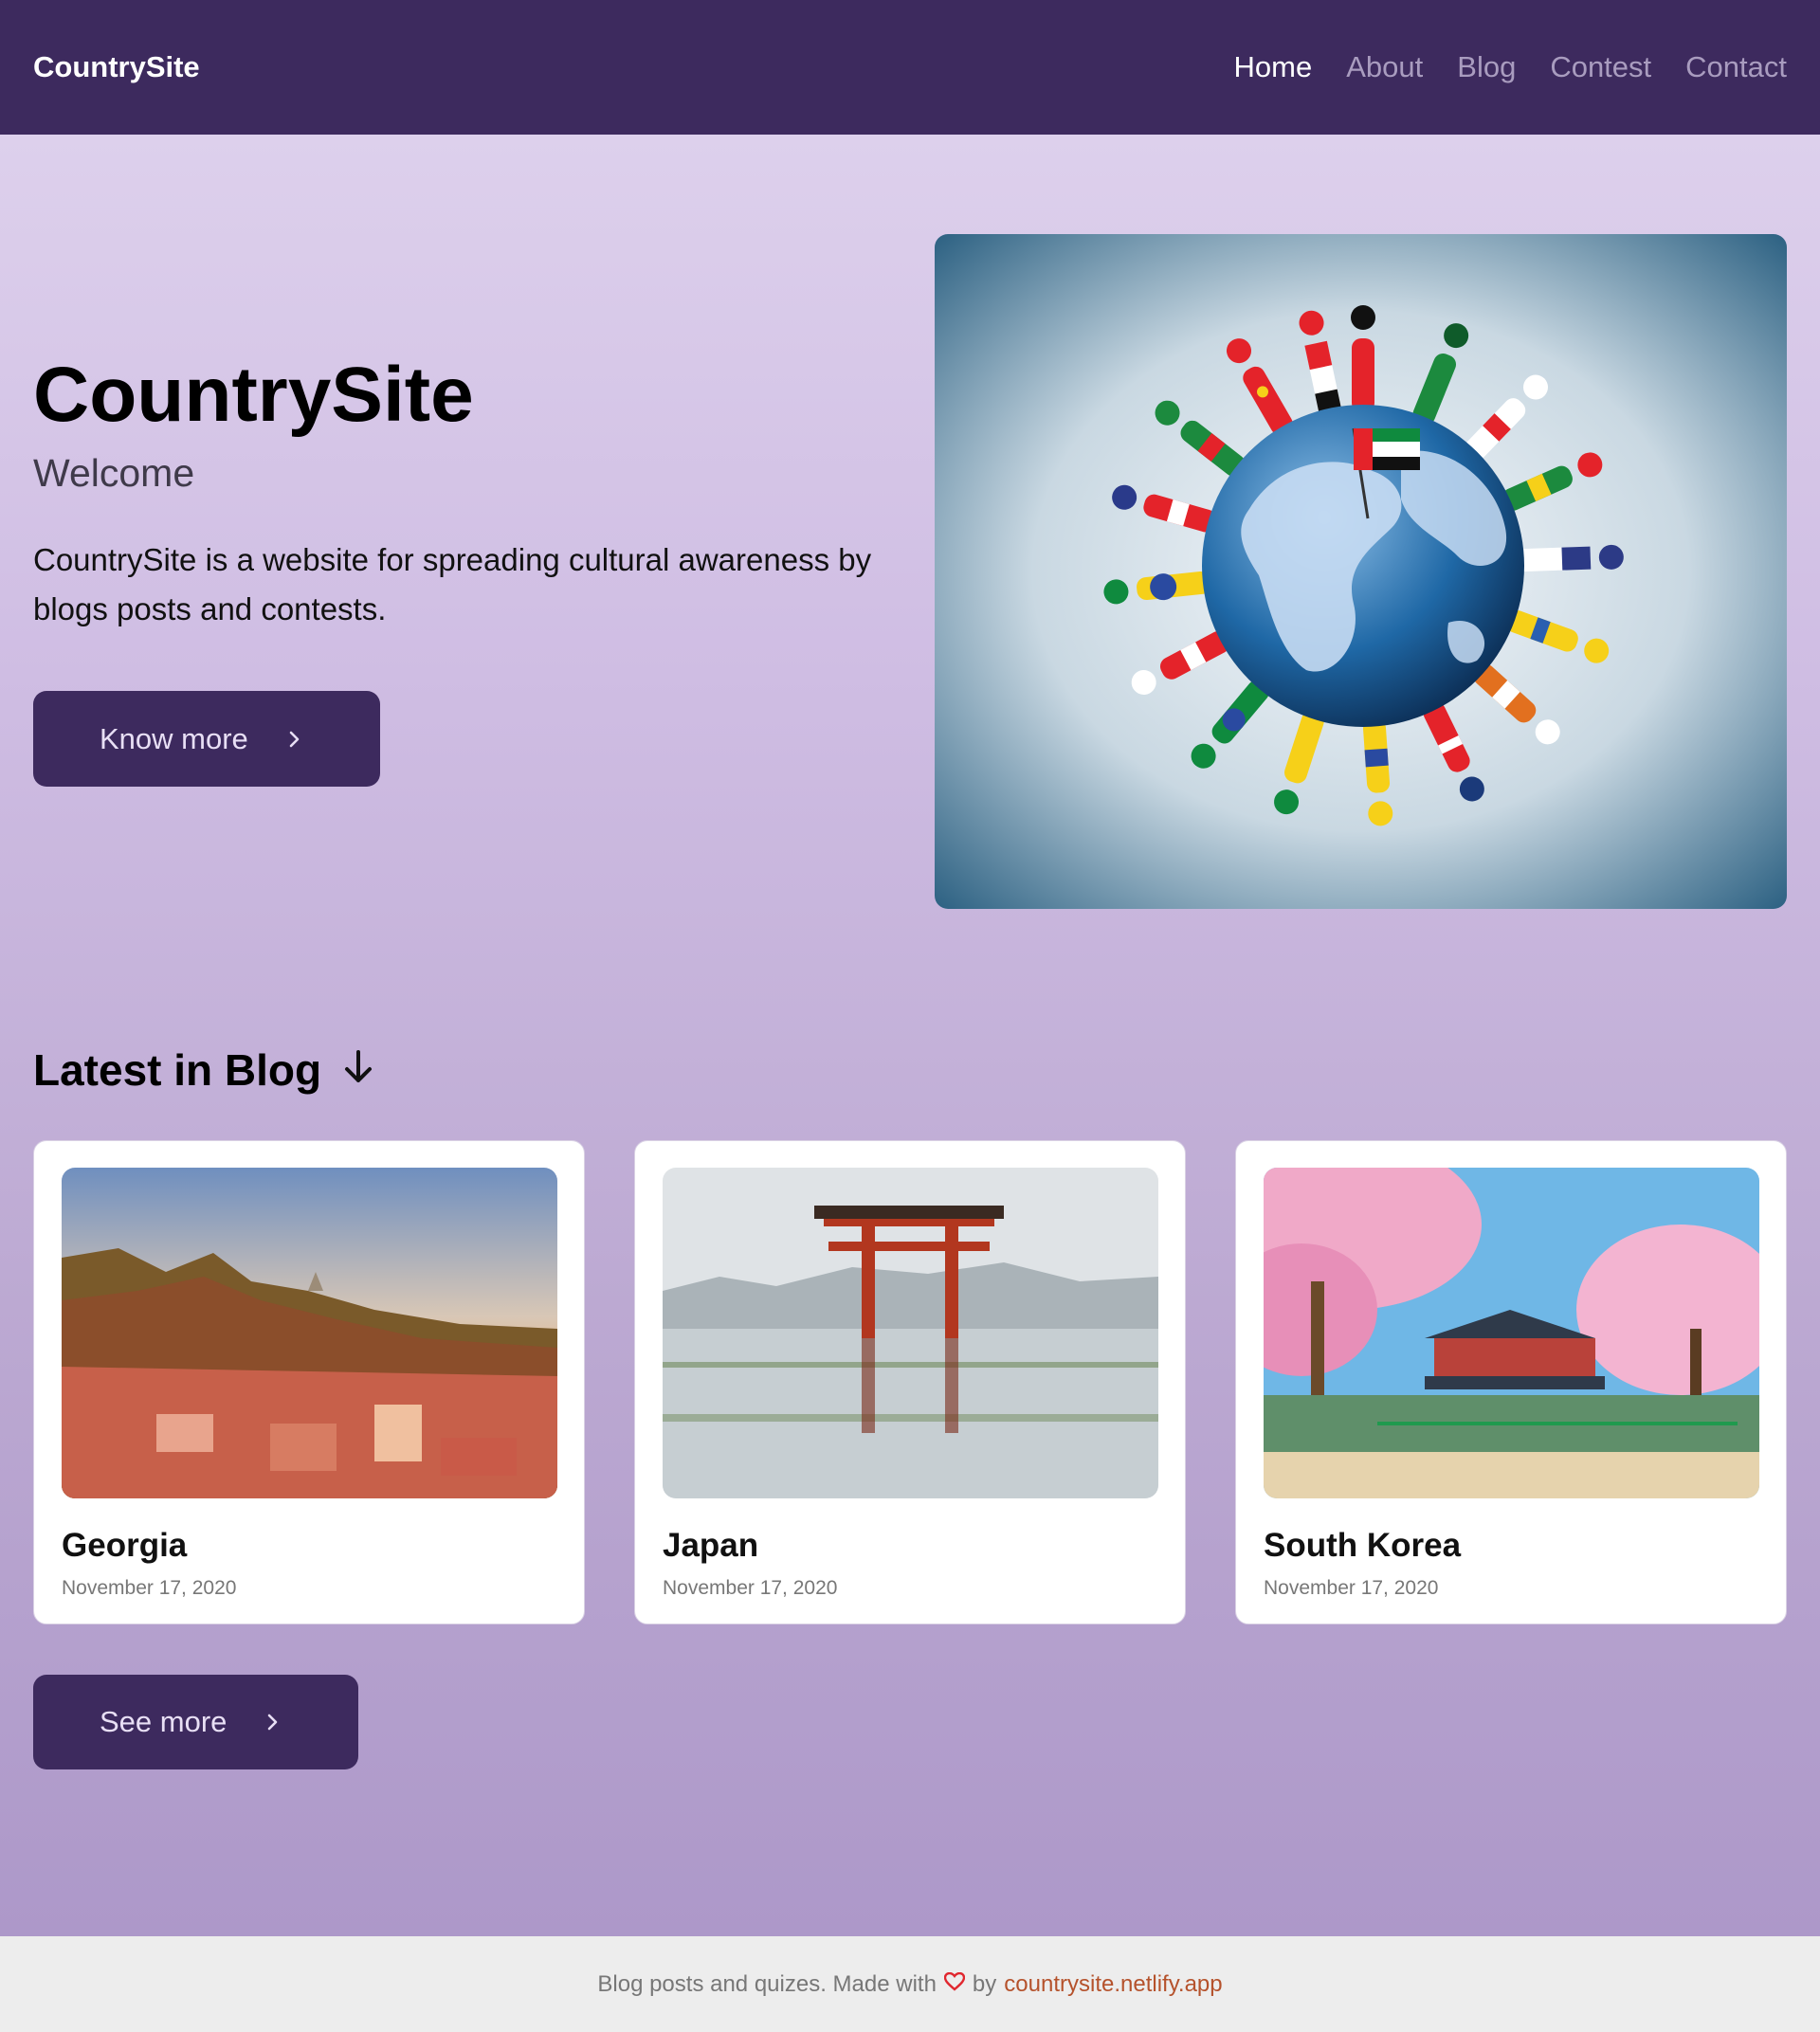 The height and width of the screenshot is (2032, 1820). What do you see at coordinates (253, 395) in the screenshot?
I see `hero-title: CountrySite` at bounding box center [253, 395].